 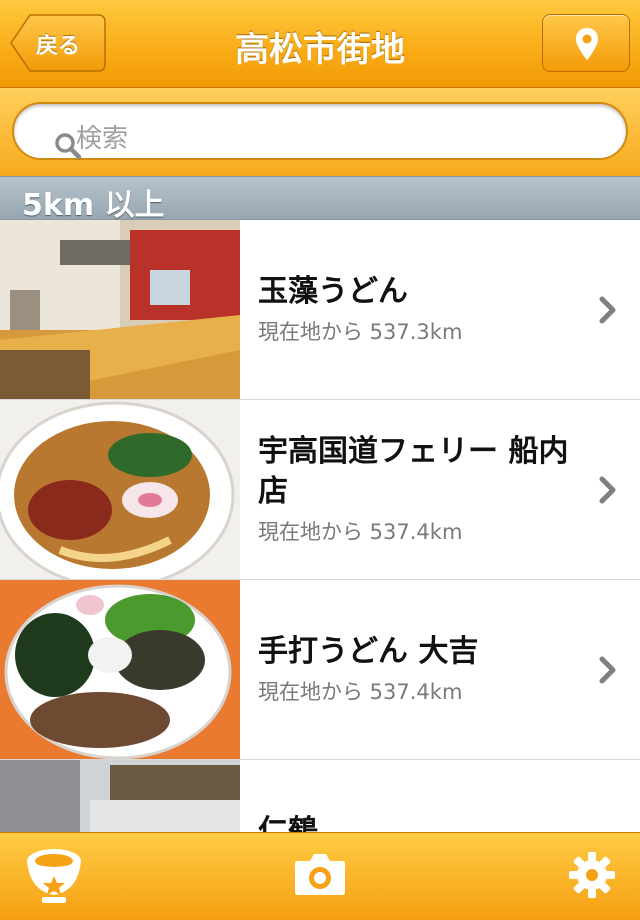 What do you see at coordinates (360, 332) in the screenshot?
I see `restaurant-distance: 現在地から 537.3km` at bounding box center [360, 332].